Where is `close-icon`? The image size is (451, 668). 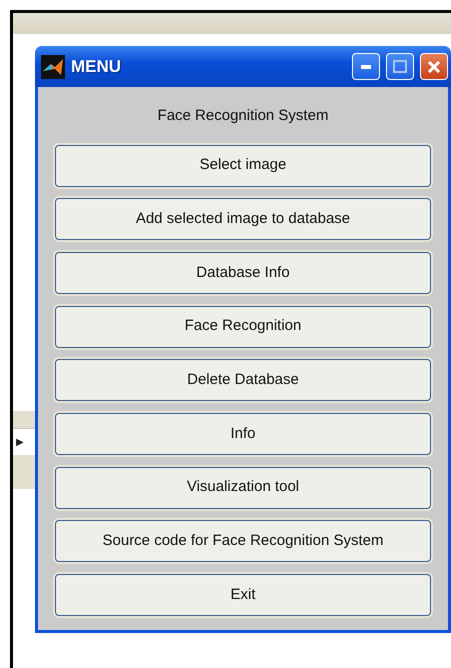
close-icon is located at coordinates (434, 67).